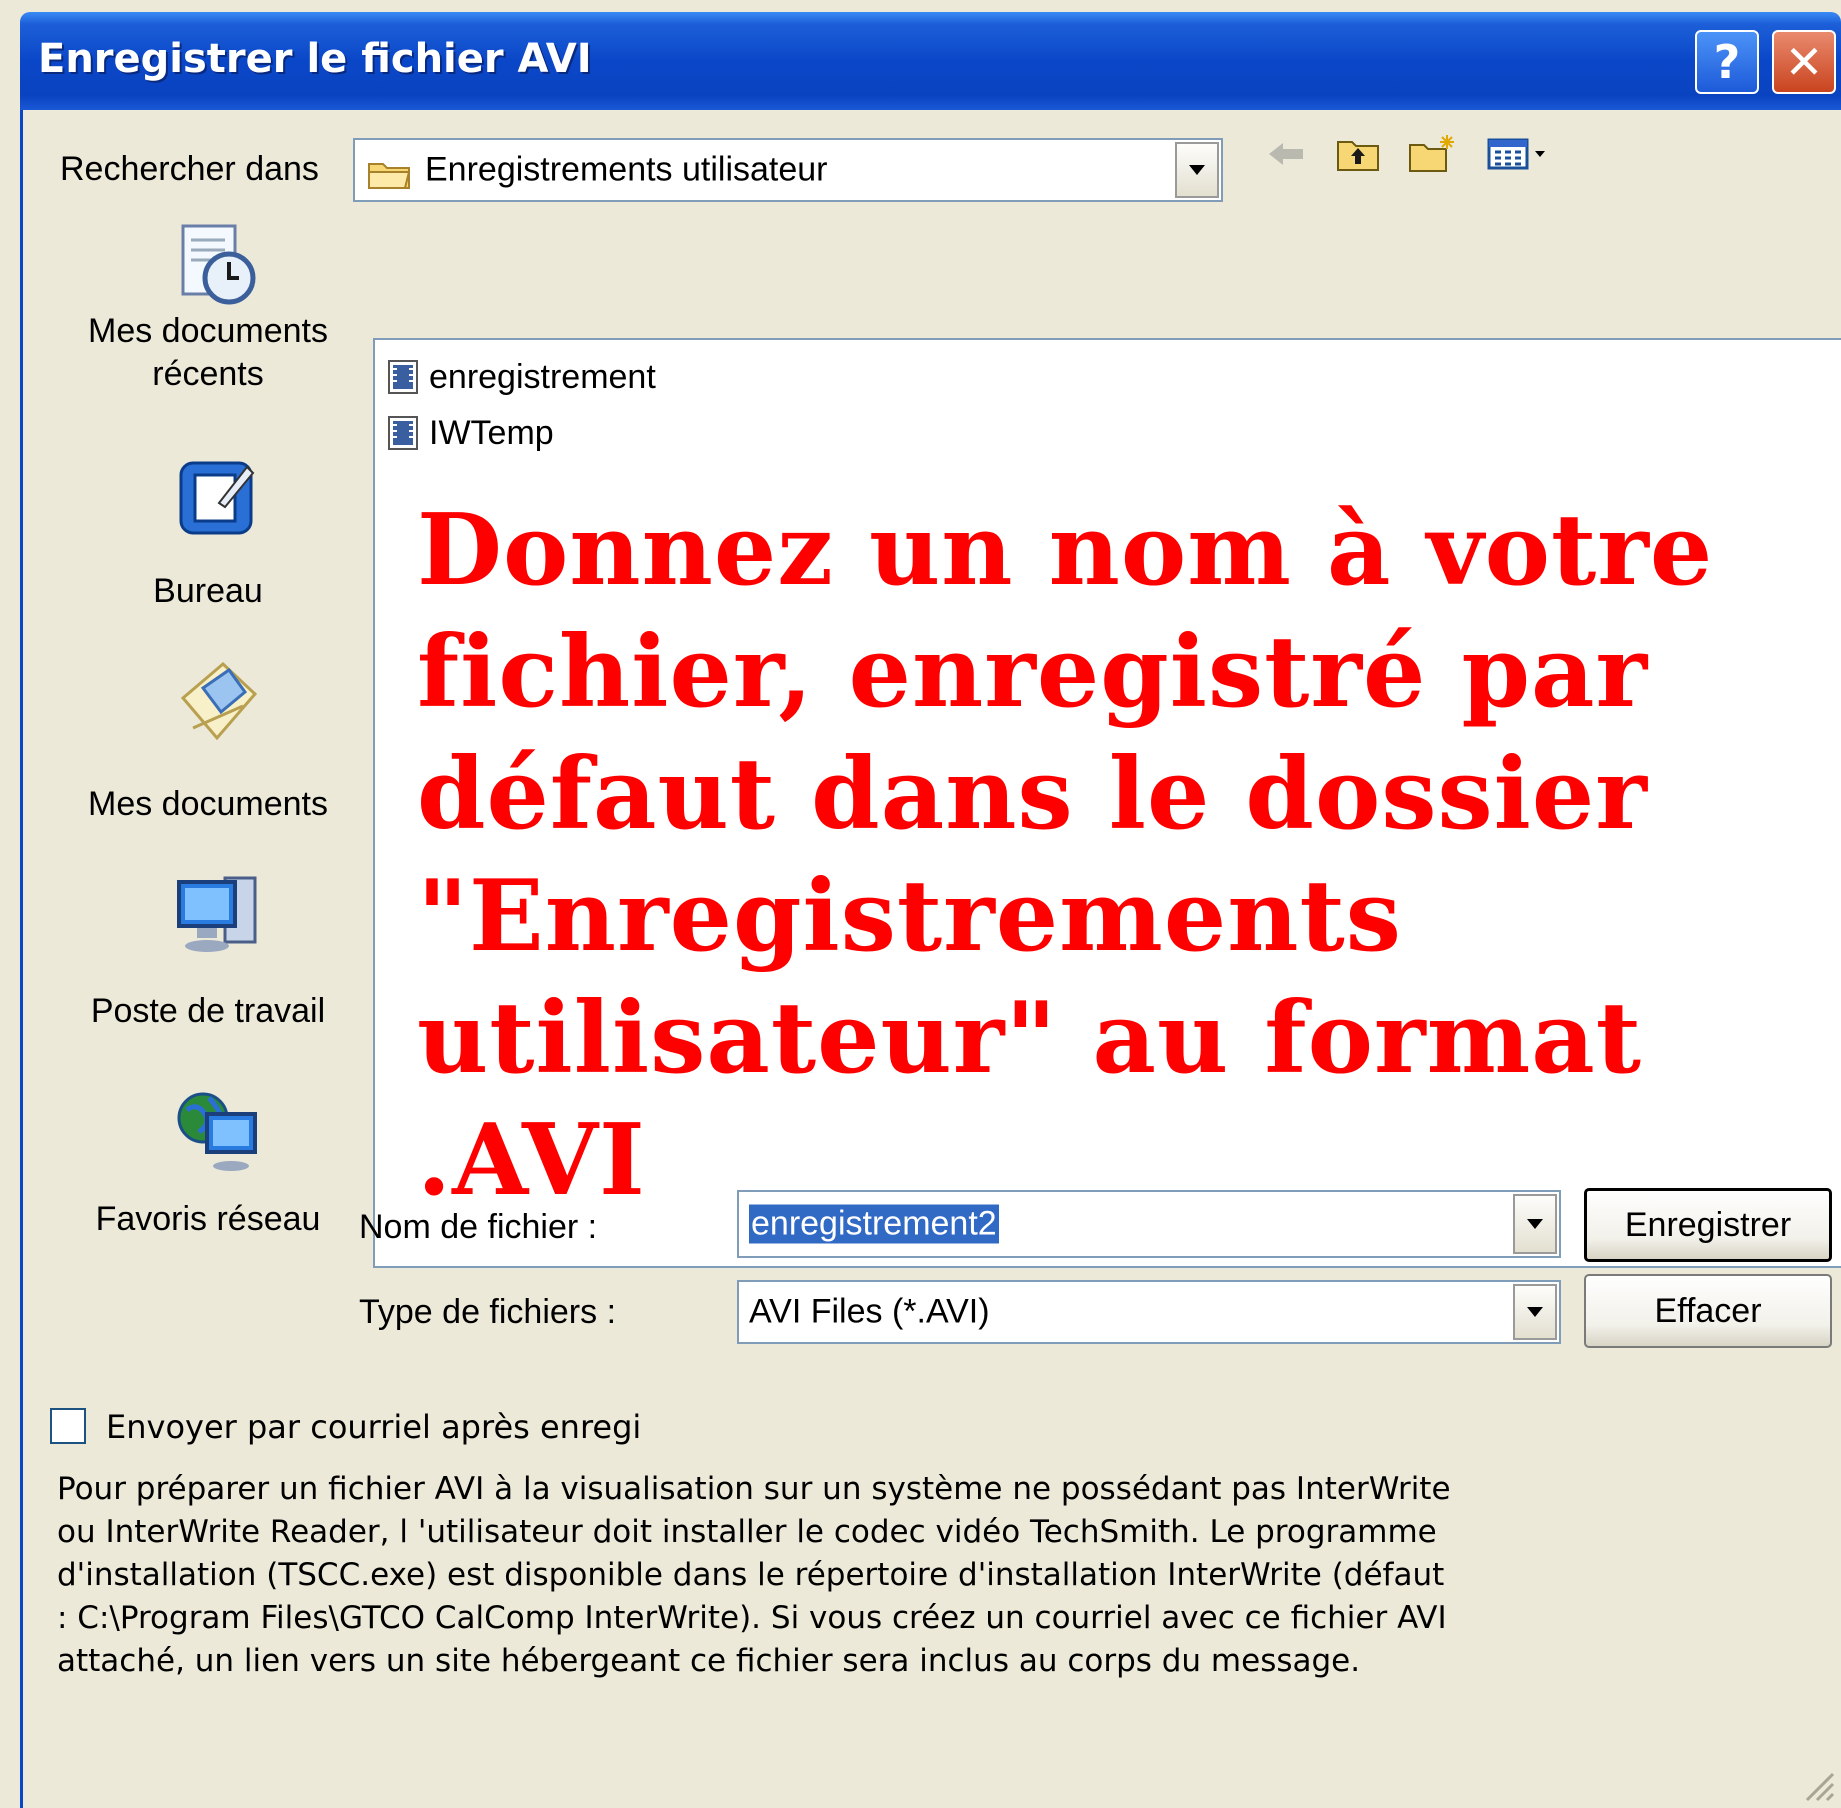 The height and width of the screenshot is (1808, 1841). I want to click on place-label: Favoris réseau, so click(208, 1219).